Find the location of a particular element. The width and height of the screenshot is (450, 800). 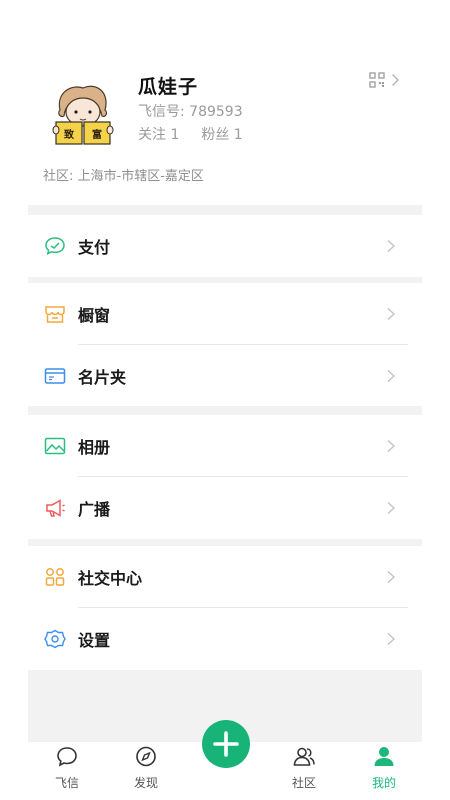

menu-group-shop: 橱窗 名片夹 is located at coordinates (225, 345).